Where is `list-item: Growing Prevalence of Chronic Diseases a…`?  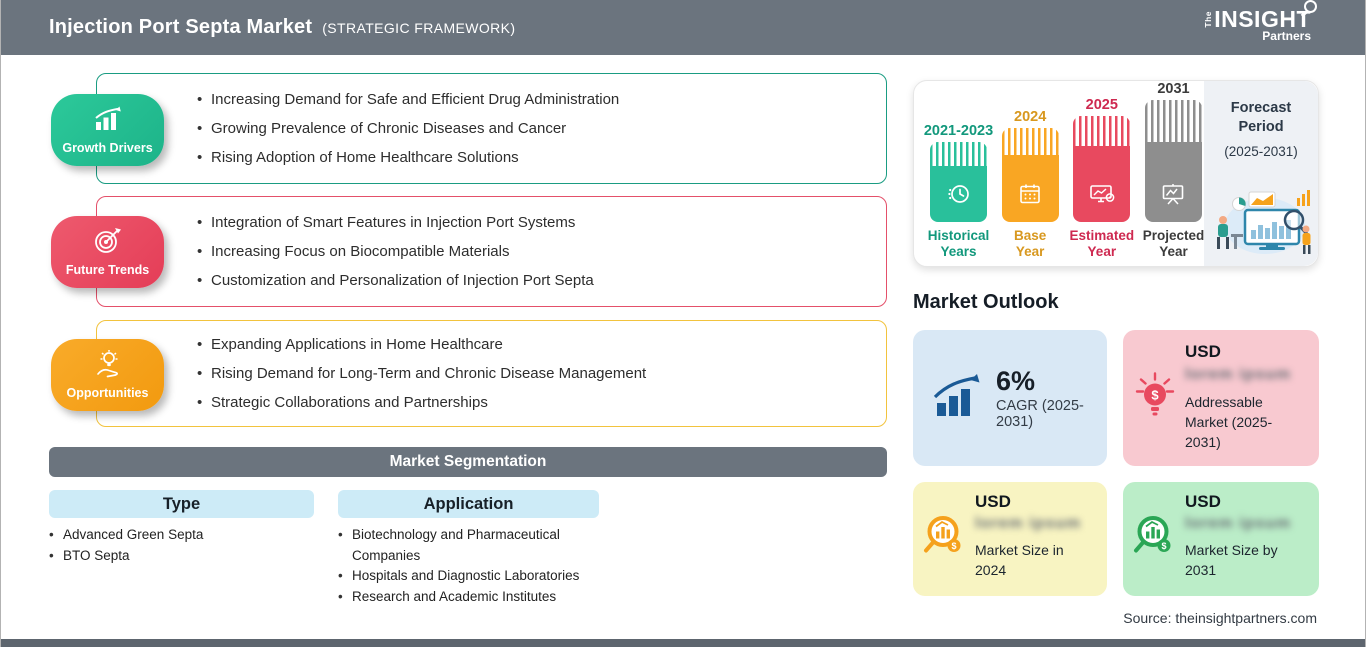
list-item: Growing Prevalence of Chronic Diseases a… is located at coordinates (529, 128).